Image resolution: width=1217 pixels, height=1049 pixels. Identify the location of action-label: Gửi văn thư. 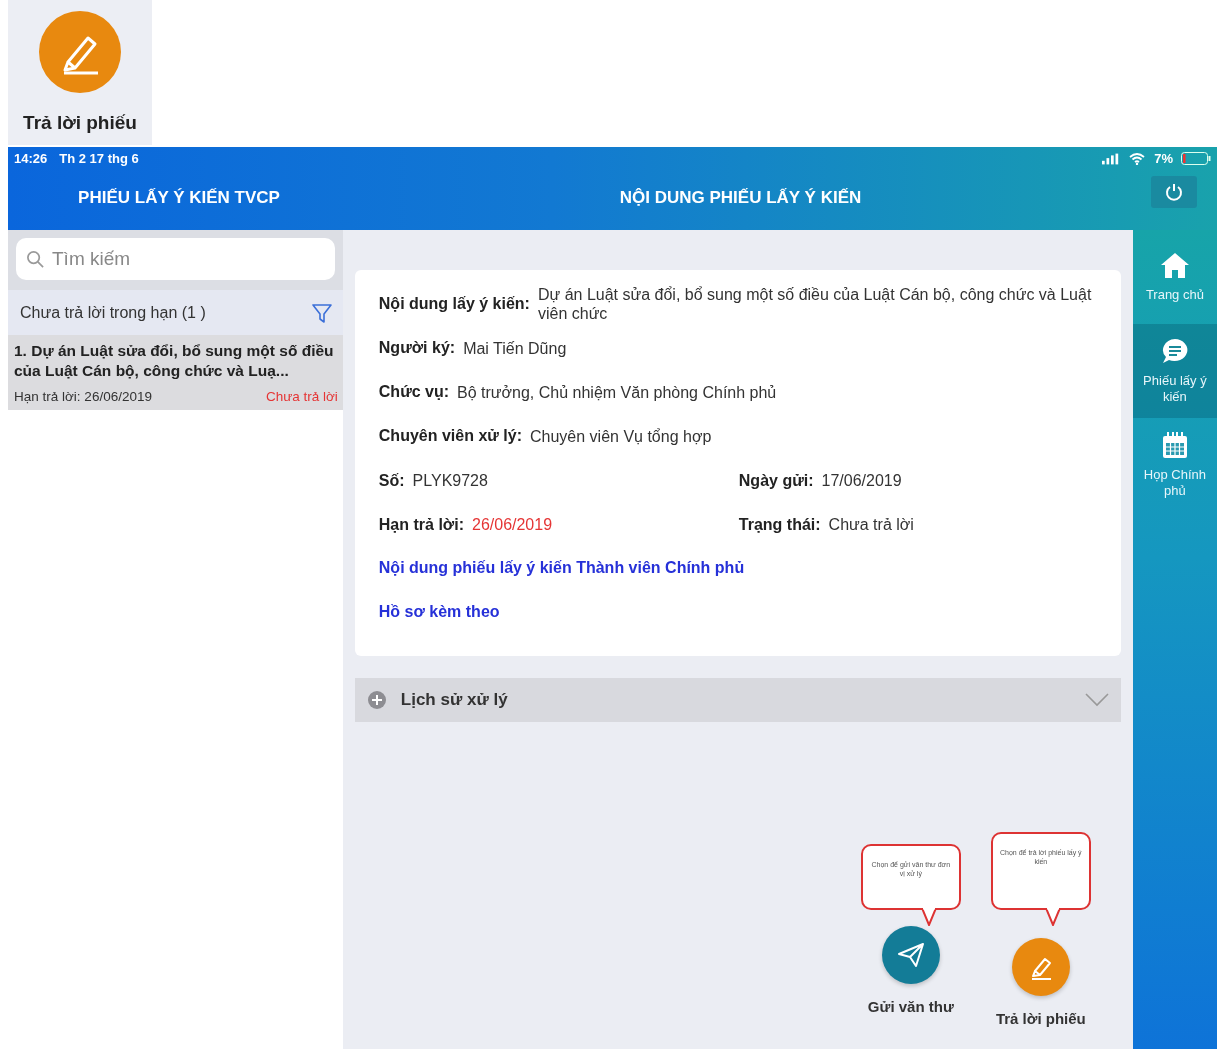
(910, 1006).